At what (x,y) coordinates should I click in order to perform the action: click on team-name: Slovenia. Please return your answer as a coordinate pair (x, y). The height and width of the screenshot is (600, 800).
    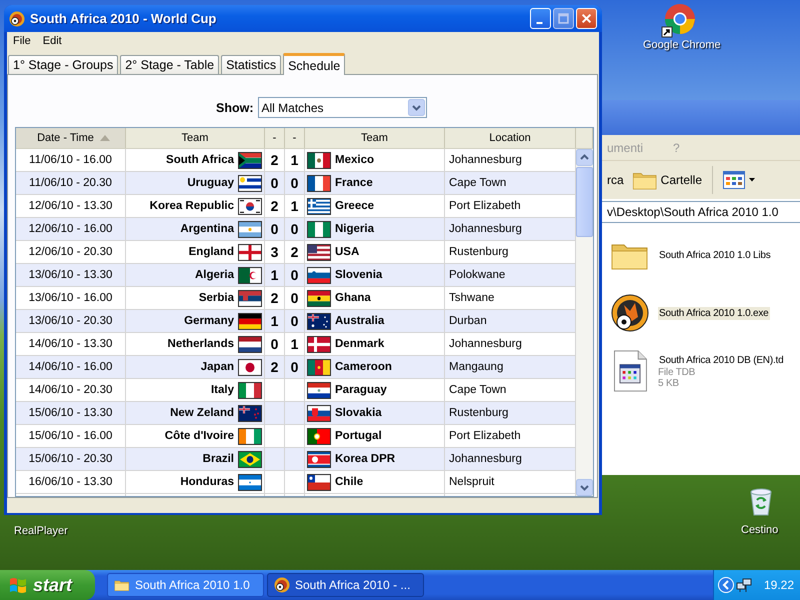
    Looking at the image, I should click on (358, 275).